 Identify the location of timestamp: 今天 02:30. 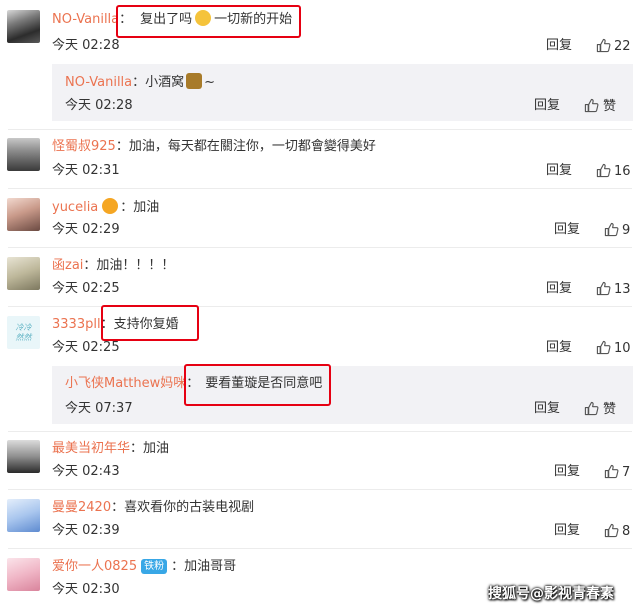
(86, 589).